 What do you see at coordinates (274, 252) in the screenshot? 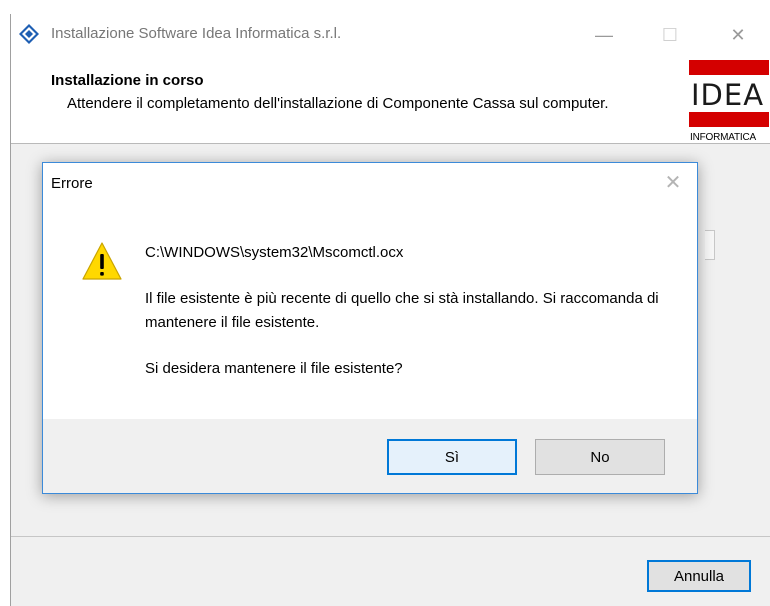
I see `file-path-text: C:\WINDOWS\system32\Mscomctl.ocx` at bounding box center [274, 252].